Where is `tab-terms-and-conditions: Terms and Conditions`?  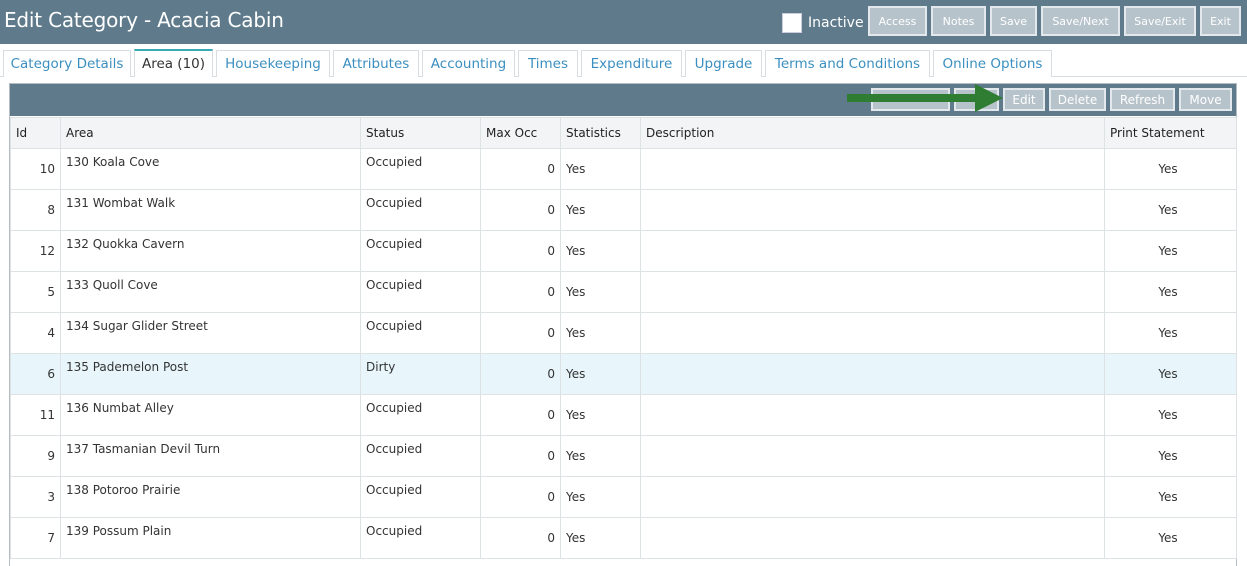
tab-terms-and-conditions: Terms and Conditions is located at coordinates (847, 63).